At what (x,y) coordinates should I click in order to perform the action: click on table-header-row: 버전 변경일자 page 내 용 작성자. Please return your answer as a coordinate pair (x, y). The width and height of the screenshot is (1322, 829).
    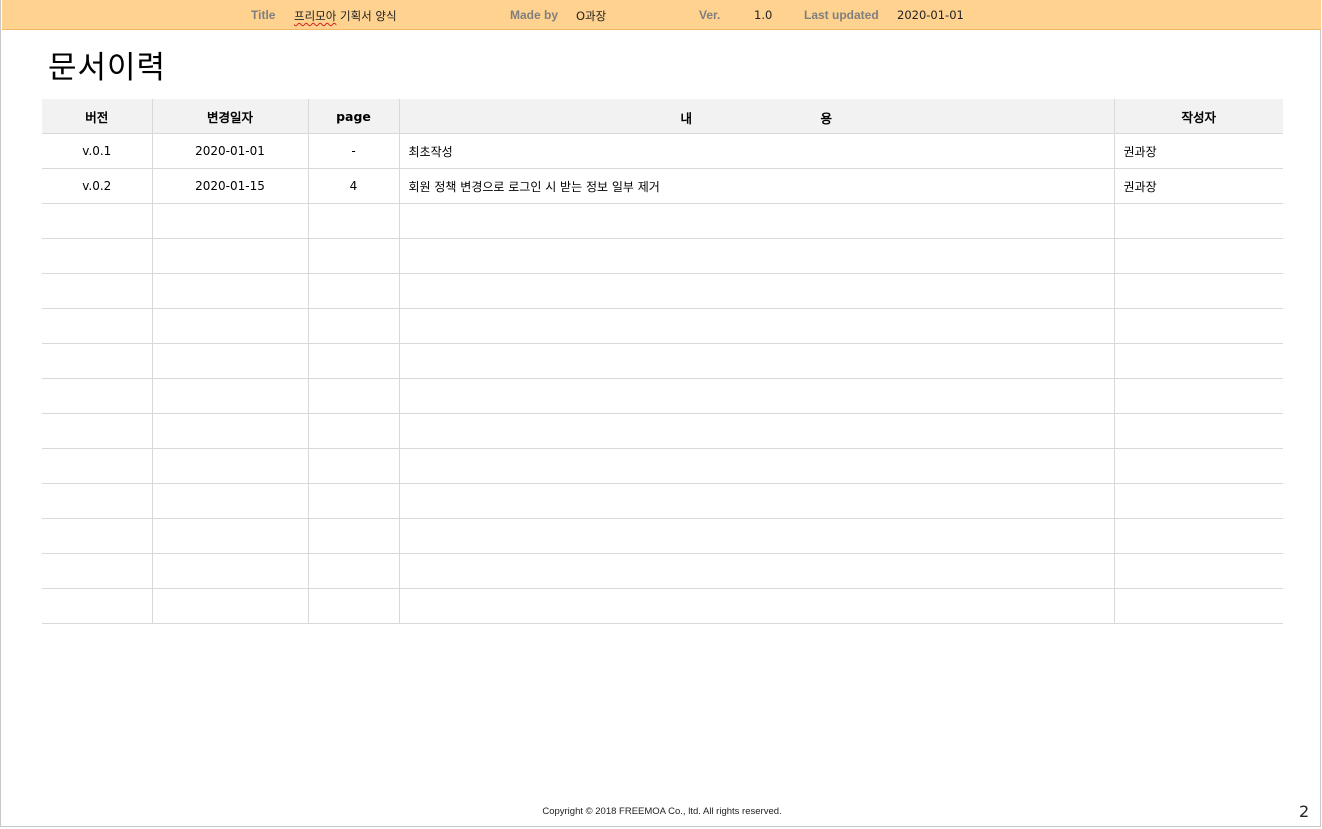
    Looking at the image, I should click on (662, 116).